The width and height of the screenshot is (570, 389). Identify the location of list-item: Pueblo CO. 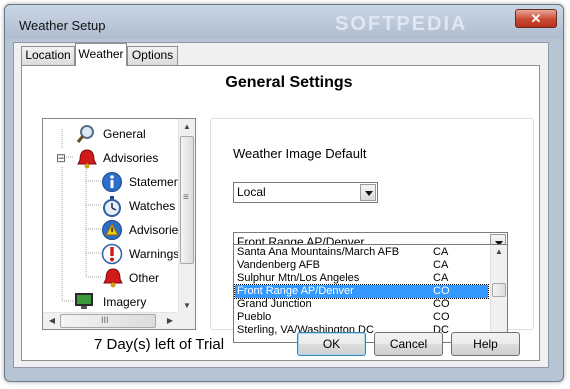
(361, 317).